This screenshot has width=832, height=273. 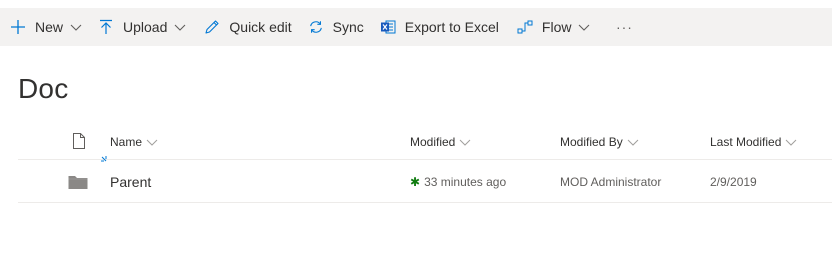 What do you see at coordinates (316, 27) in the screenshot?
I see `sync-icon` at bounding box center [316, 27].